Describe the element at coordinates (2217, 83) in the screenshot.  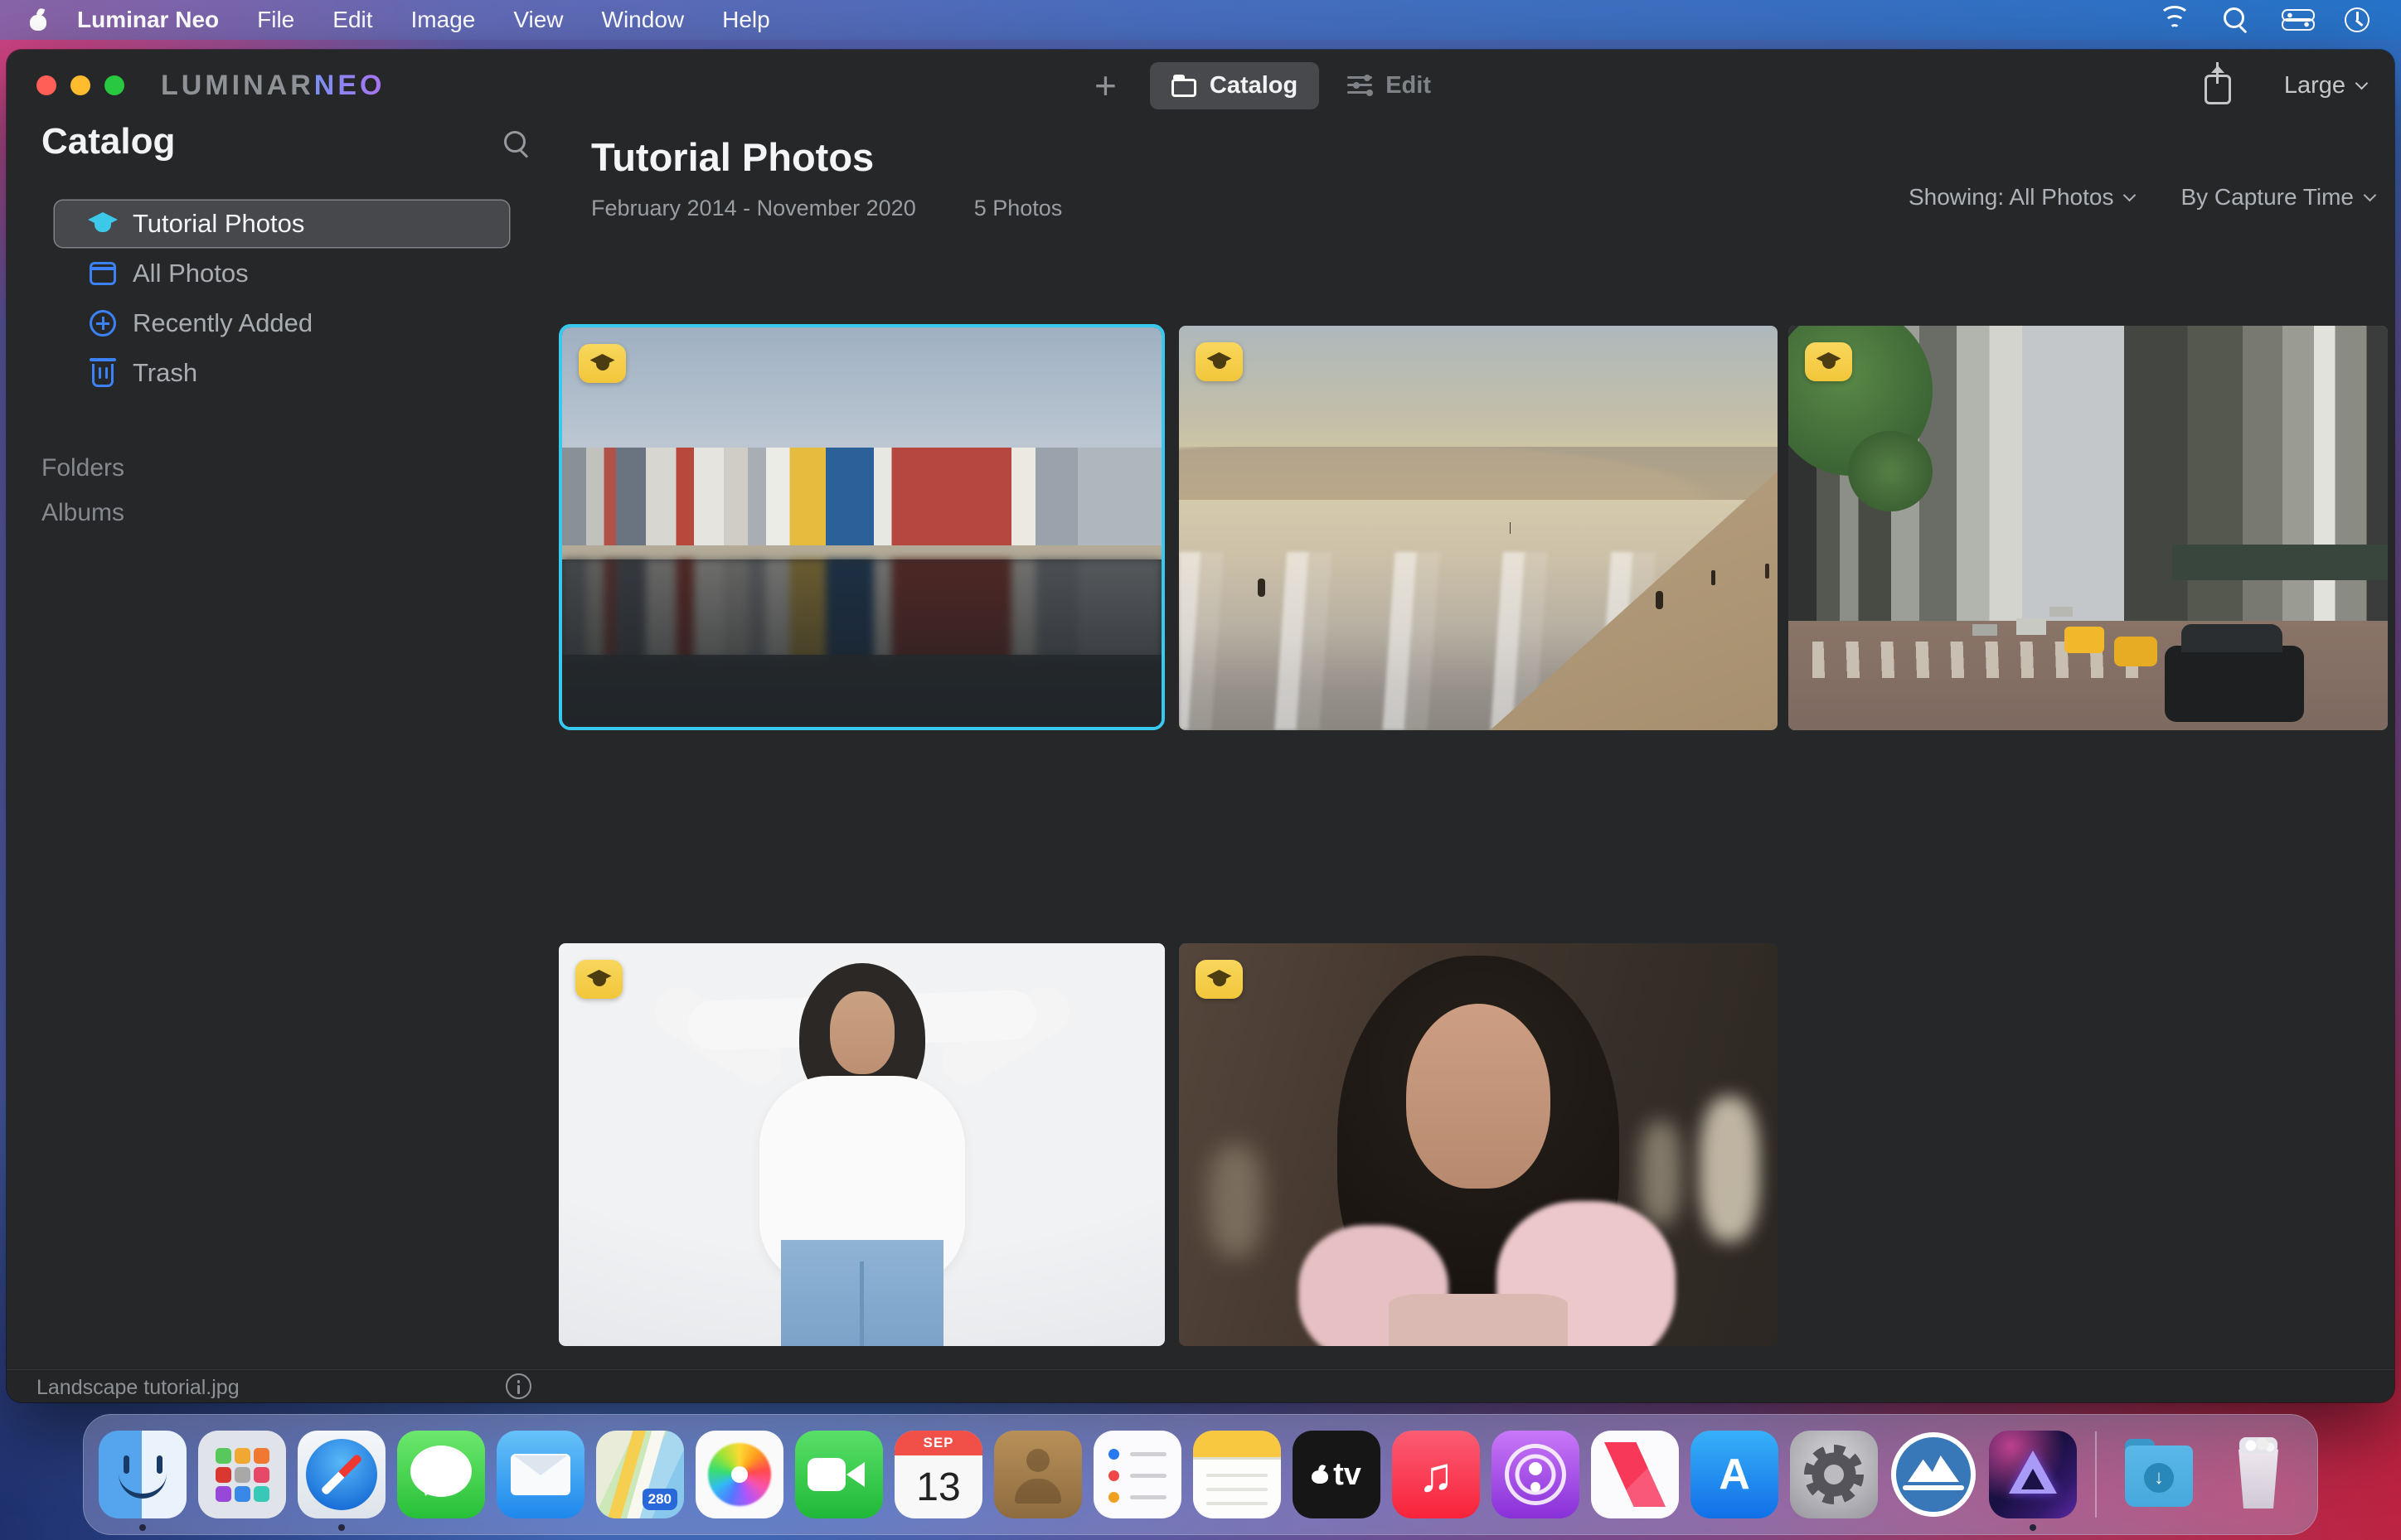
I see `share-icon` at that location.